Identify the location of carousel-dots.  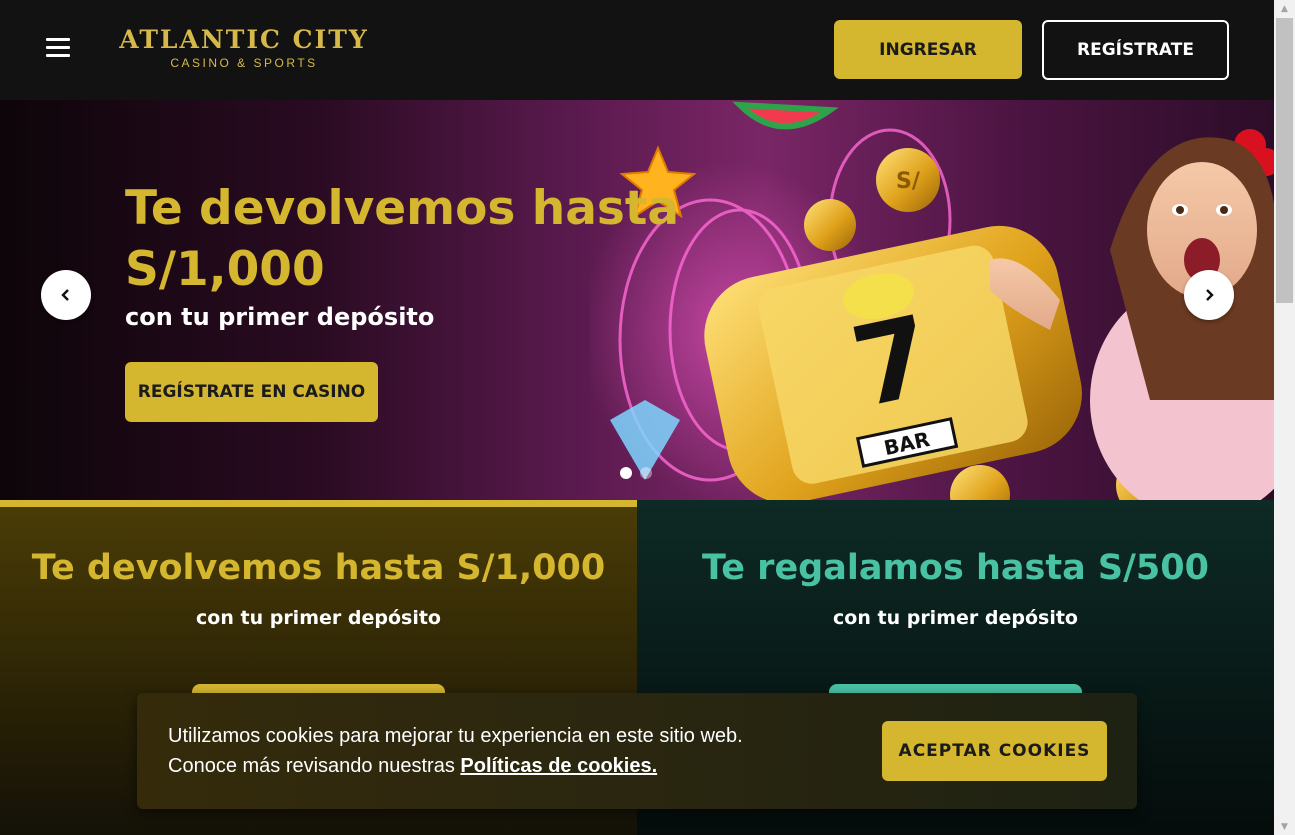
(636, 473).